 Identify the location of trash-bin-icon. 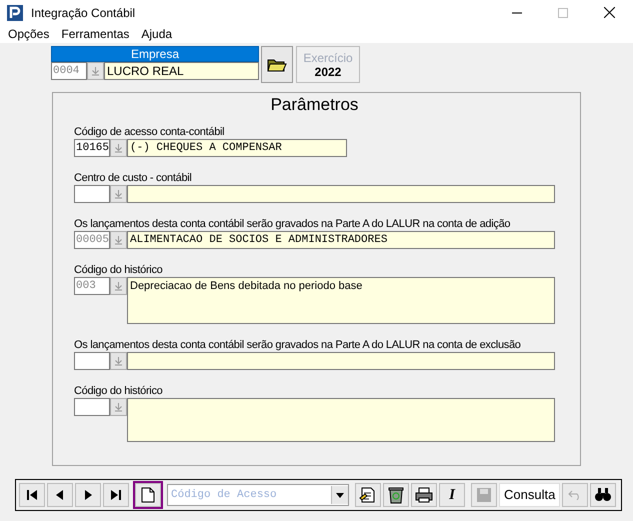
(396, 495).